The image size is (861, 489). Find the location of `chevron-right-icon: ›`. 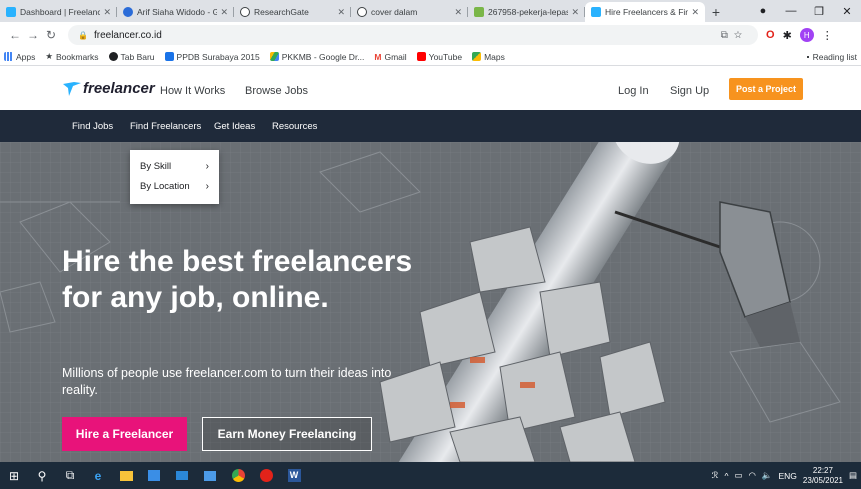

chevron-right-icon: › is located at coordinates (207, 186).